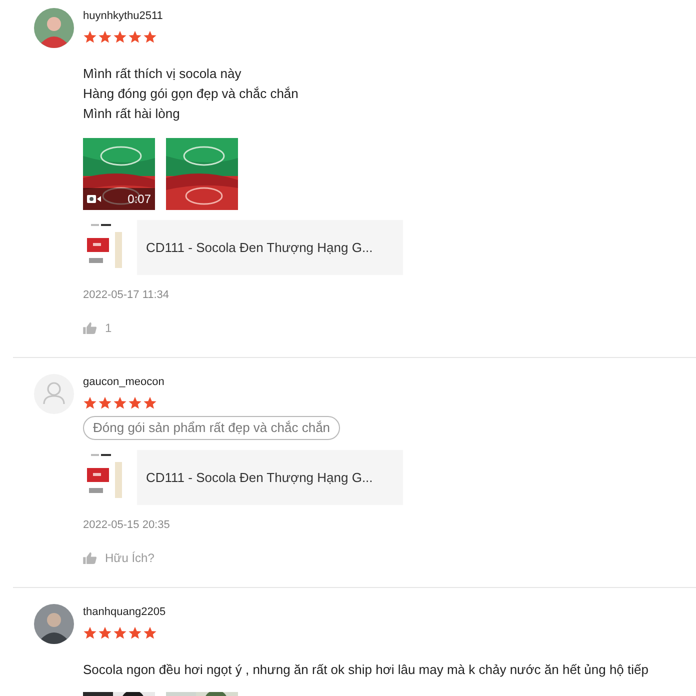 This screenshot has width=696, height=696. I want to click on video-thumbnail: 0:07, so click(119, 174).